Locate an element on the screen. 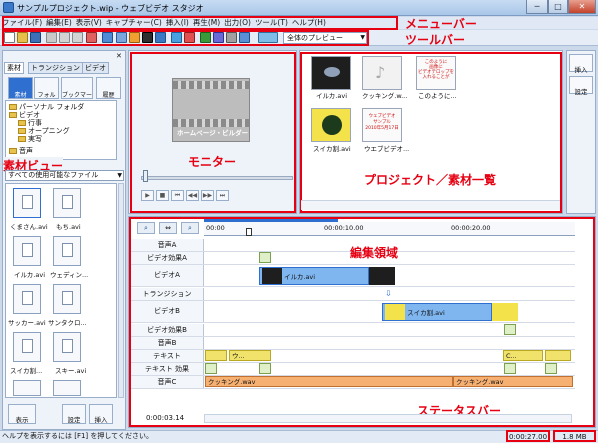 This screenshot has width=598, height=443. timeline-ruler: 00:00 00:00:10.00 00:00:20.00 is located at coordinates (389, 229).